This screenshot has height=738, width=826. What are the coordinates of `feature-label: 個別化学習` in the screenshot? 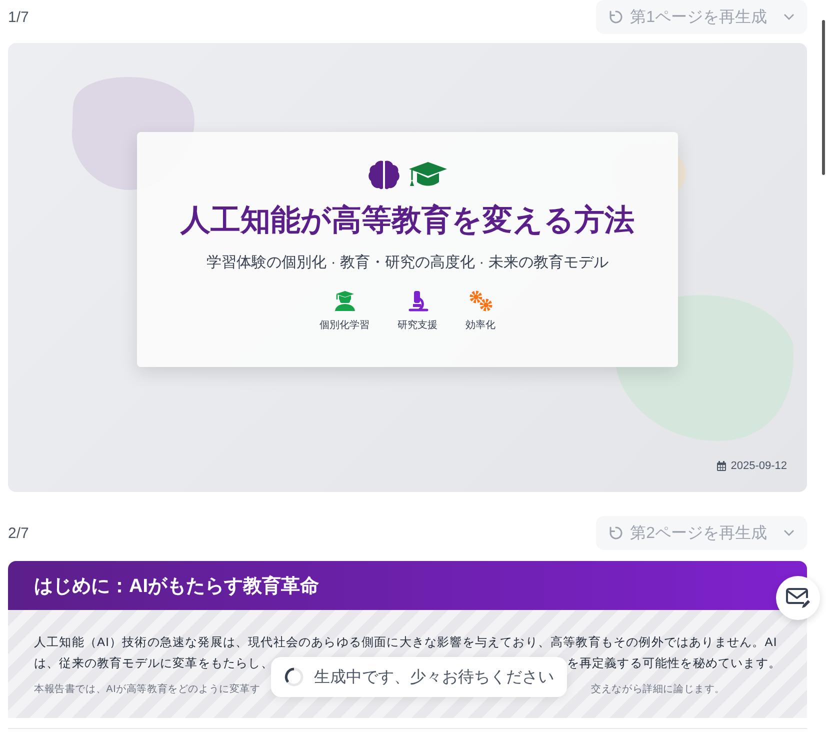 It's located at (345, 325).